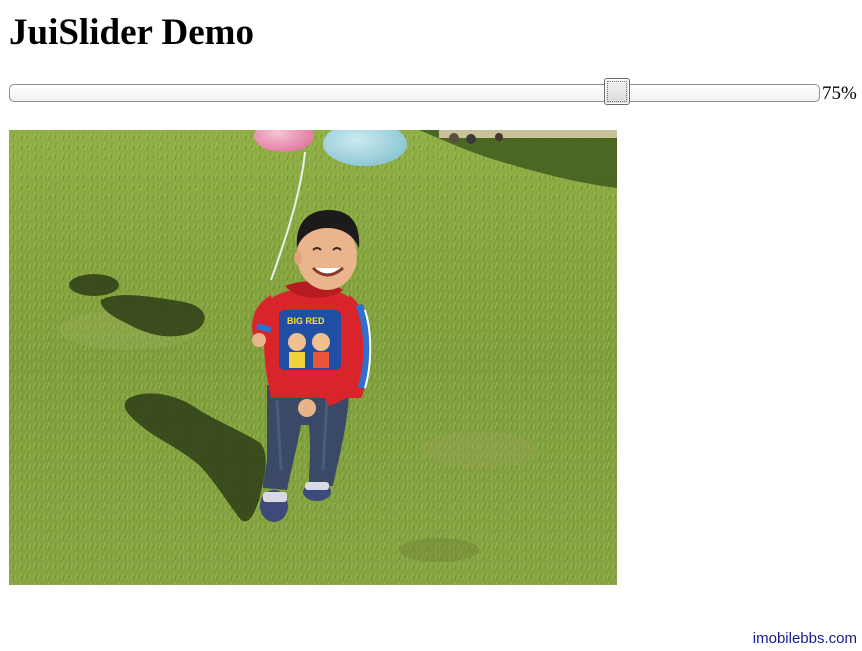  I want to click on footer-site-link: imobilebbs.com, so click(805, 639).